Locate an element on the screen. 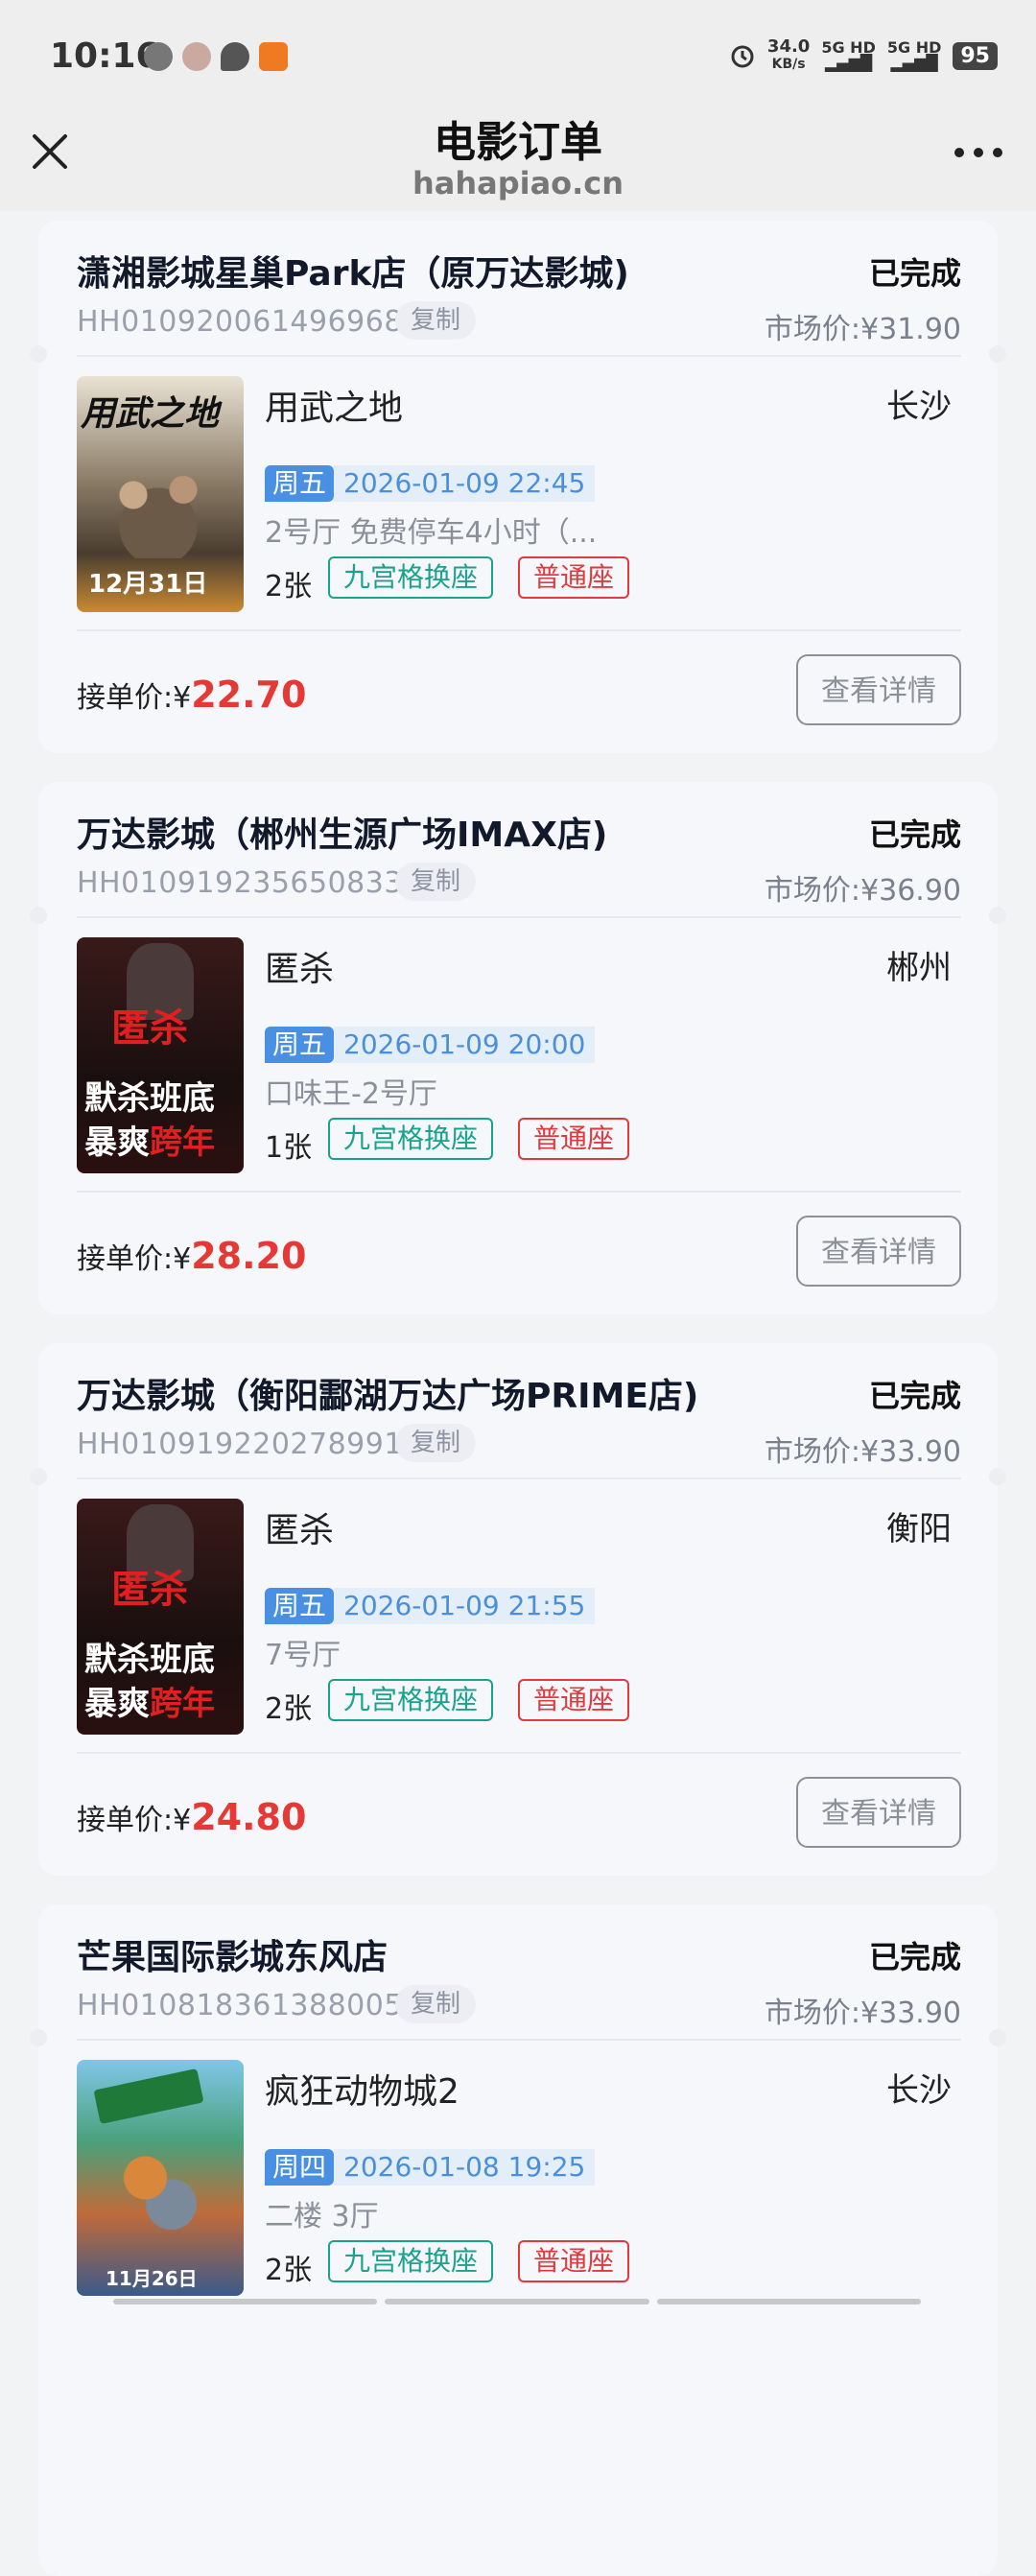  show-datetime: 2026-01-08 19:25 is located at coordinates (465, 2167).